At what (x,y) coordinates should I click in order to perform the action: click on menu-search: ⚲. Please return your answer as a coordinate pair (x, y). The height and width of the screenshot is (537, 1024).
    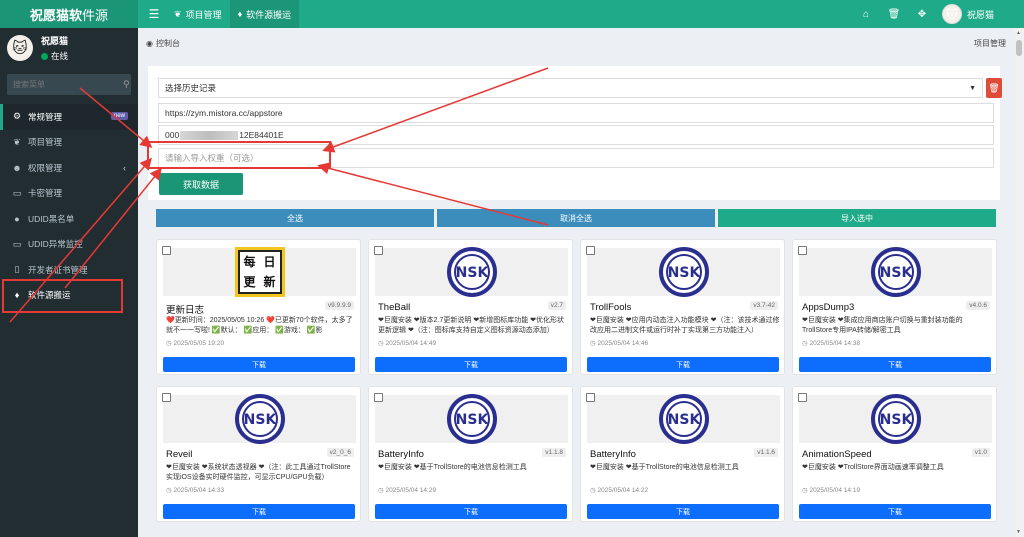
    Looking at the image, I should click on (69, 84).